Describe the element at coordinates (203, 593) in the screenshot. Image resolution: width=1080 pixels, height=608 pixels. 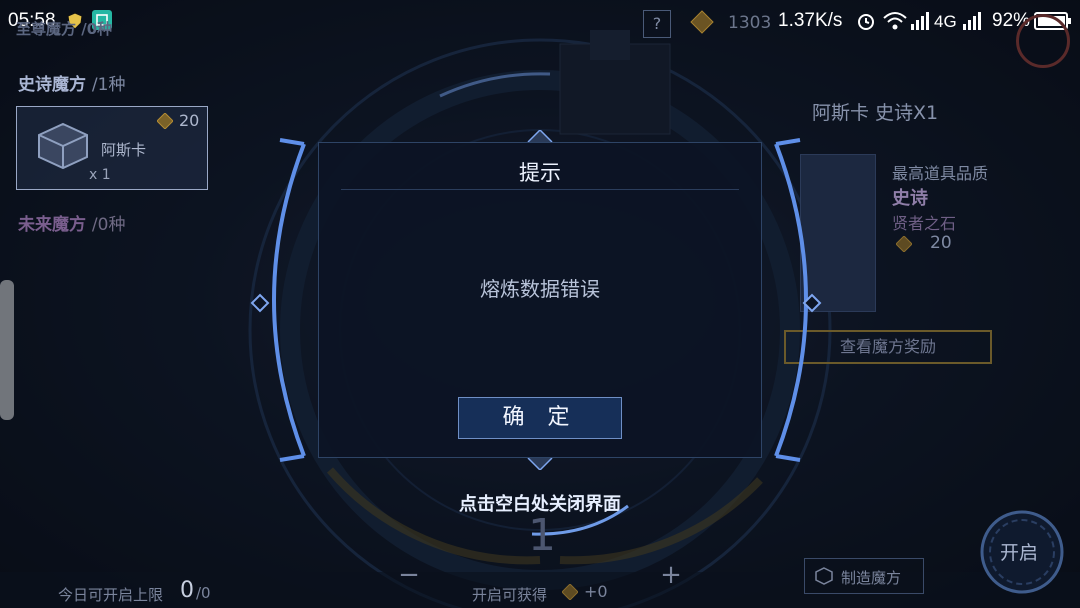
I see `daily-limit-max: /0` at that location.